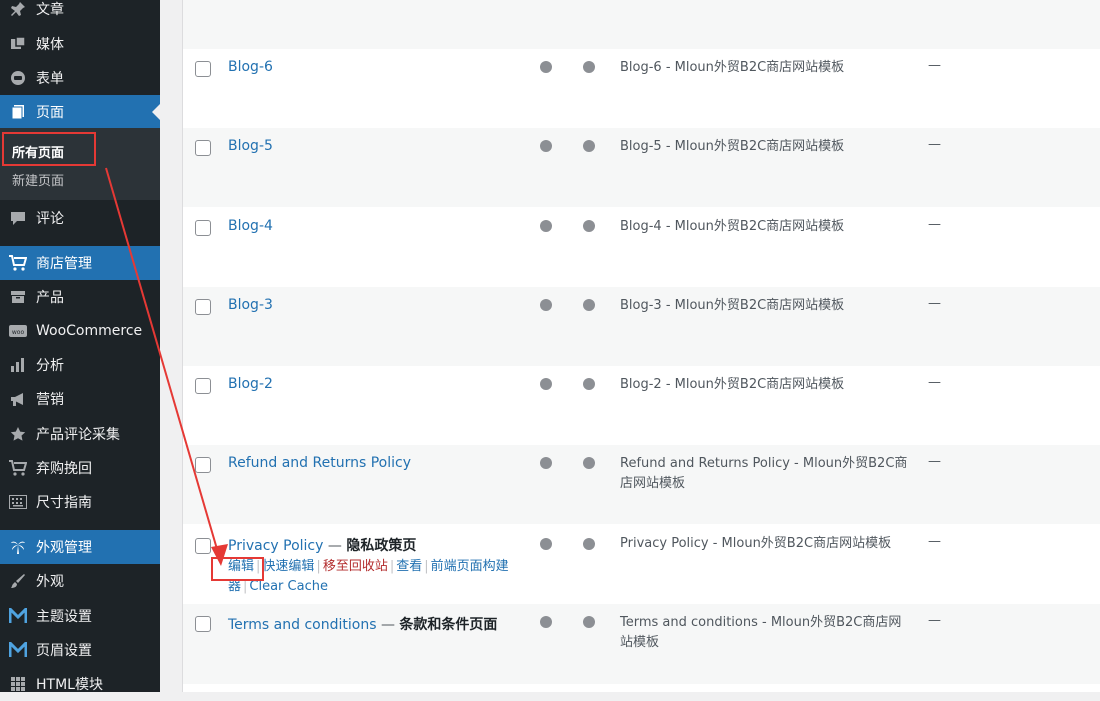  I want to click on menu-store-management: 商店管理, so click(80, 263).